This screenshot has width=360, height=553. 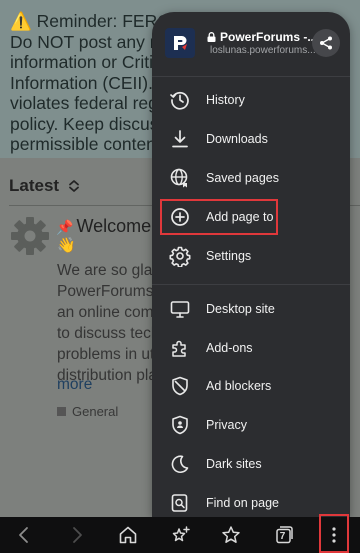 What do you see at coordinates (251, 425) in the screenshot?
I see `menu-item-privacy: Privacy` at bounding box center [251, 425].